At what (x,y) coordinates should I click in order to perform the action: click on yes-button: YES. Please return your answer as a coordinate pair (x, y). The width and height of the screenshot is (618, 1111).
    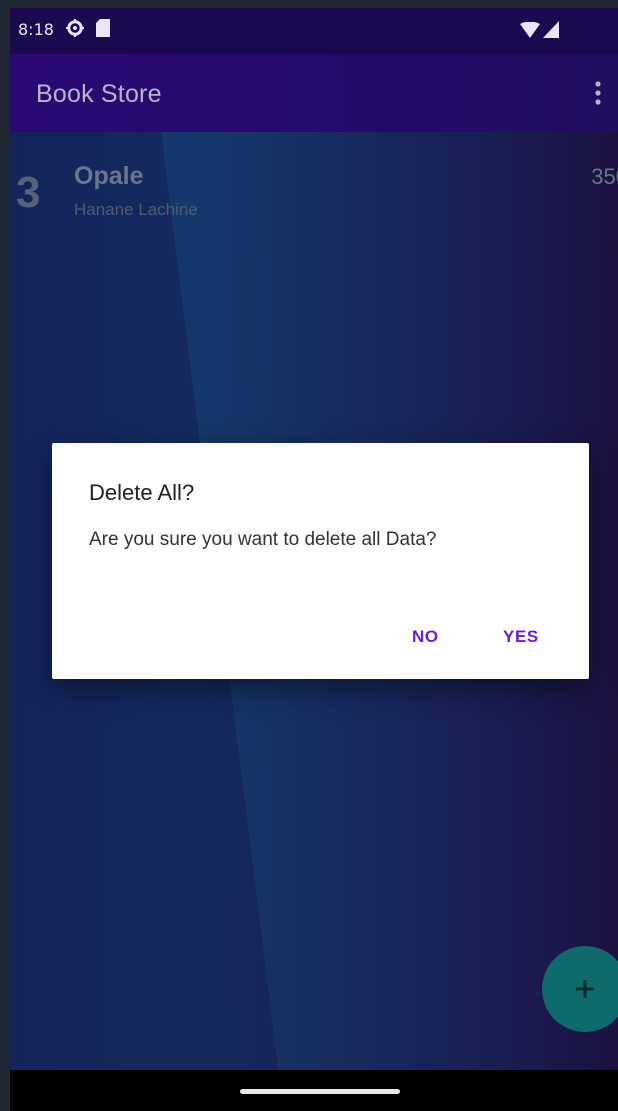
    Looking at the image, I should click on (521, 637).